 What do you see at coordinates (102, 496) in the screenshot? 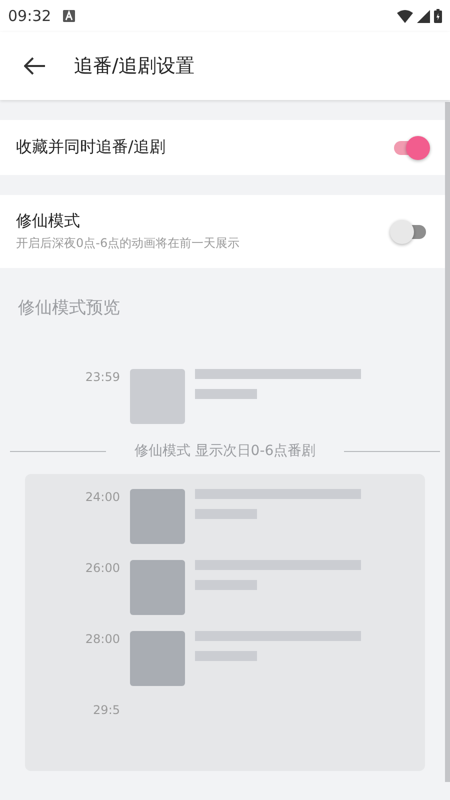
I see `time-label: 24:00` at bounding box center [102, 496].